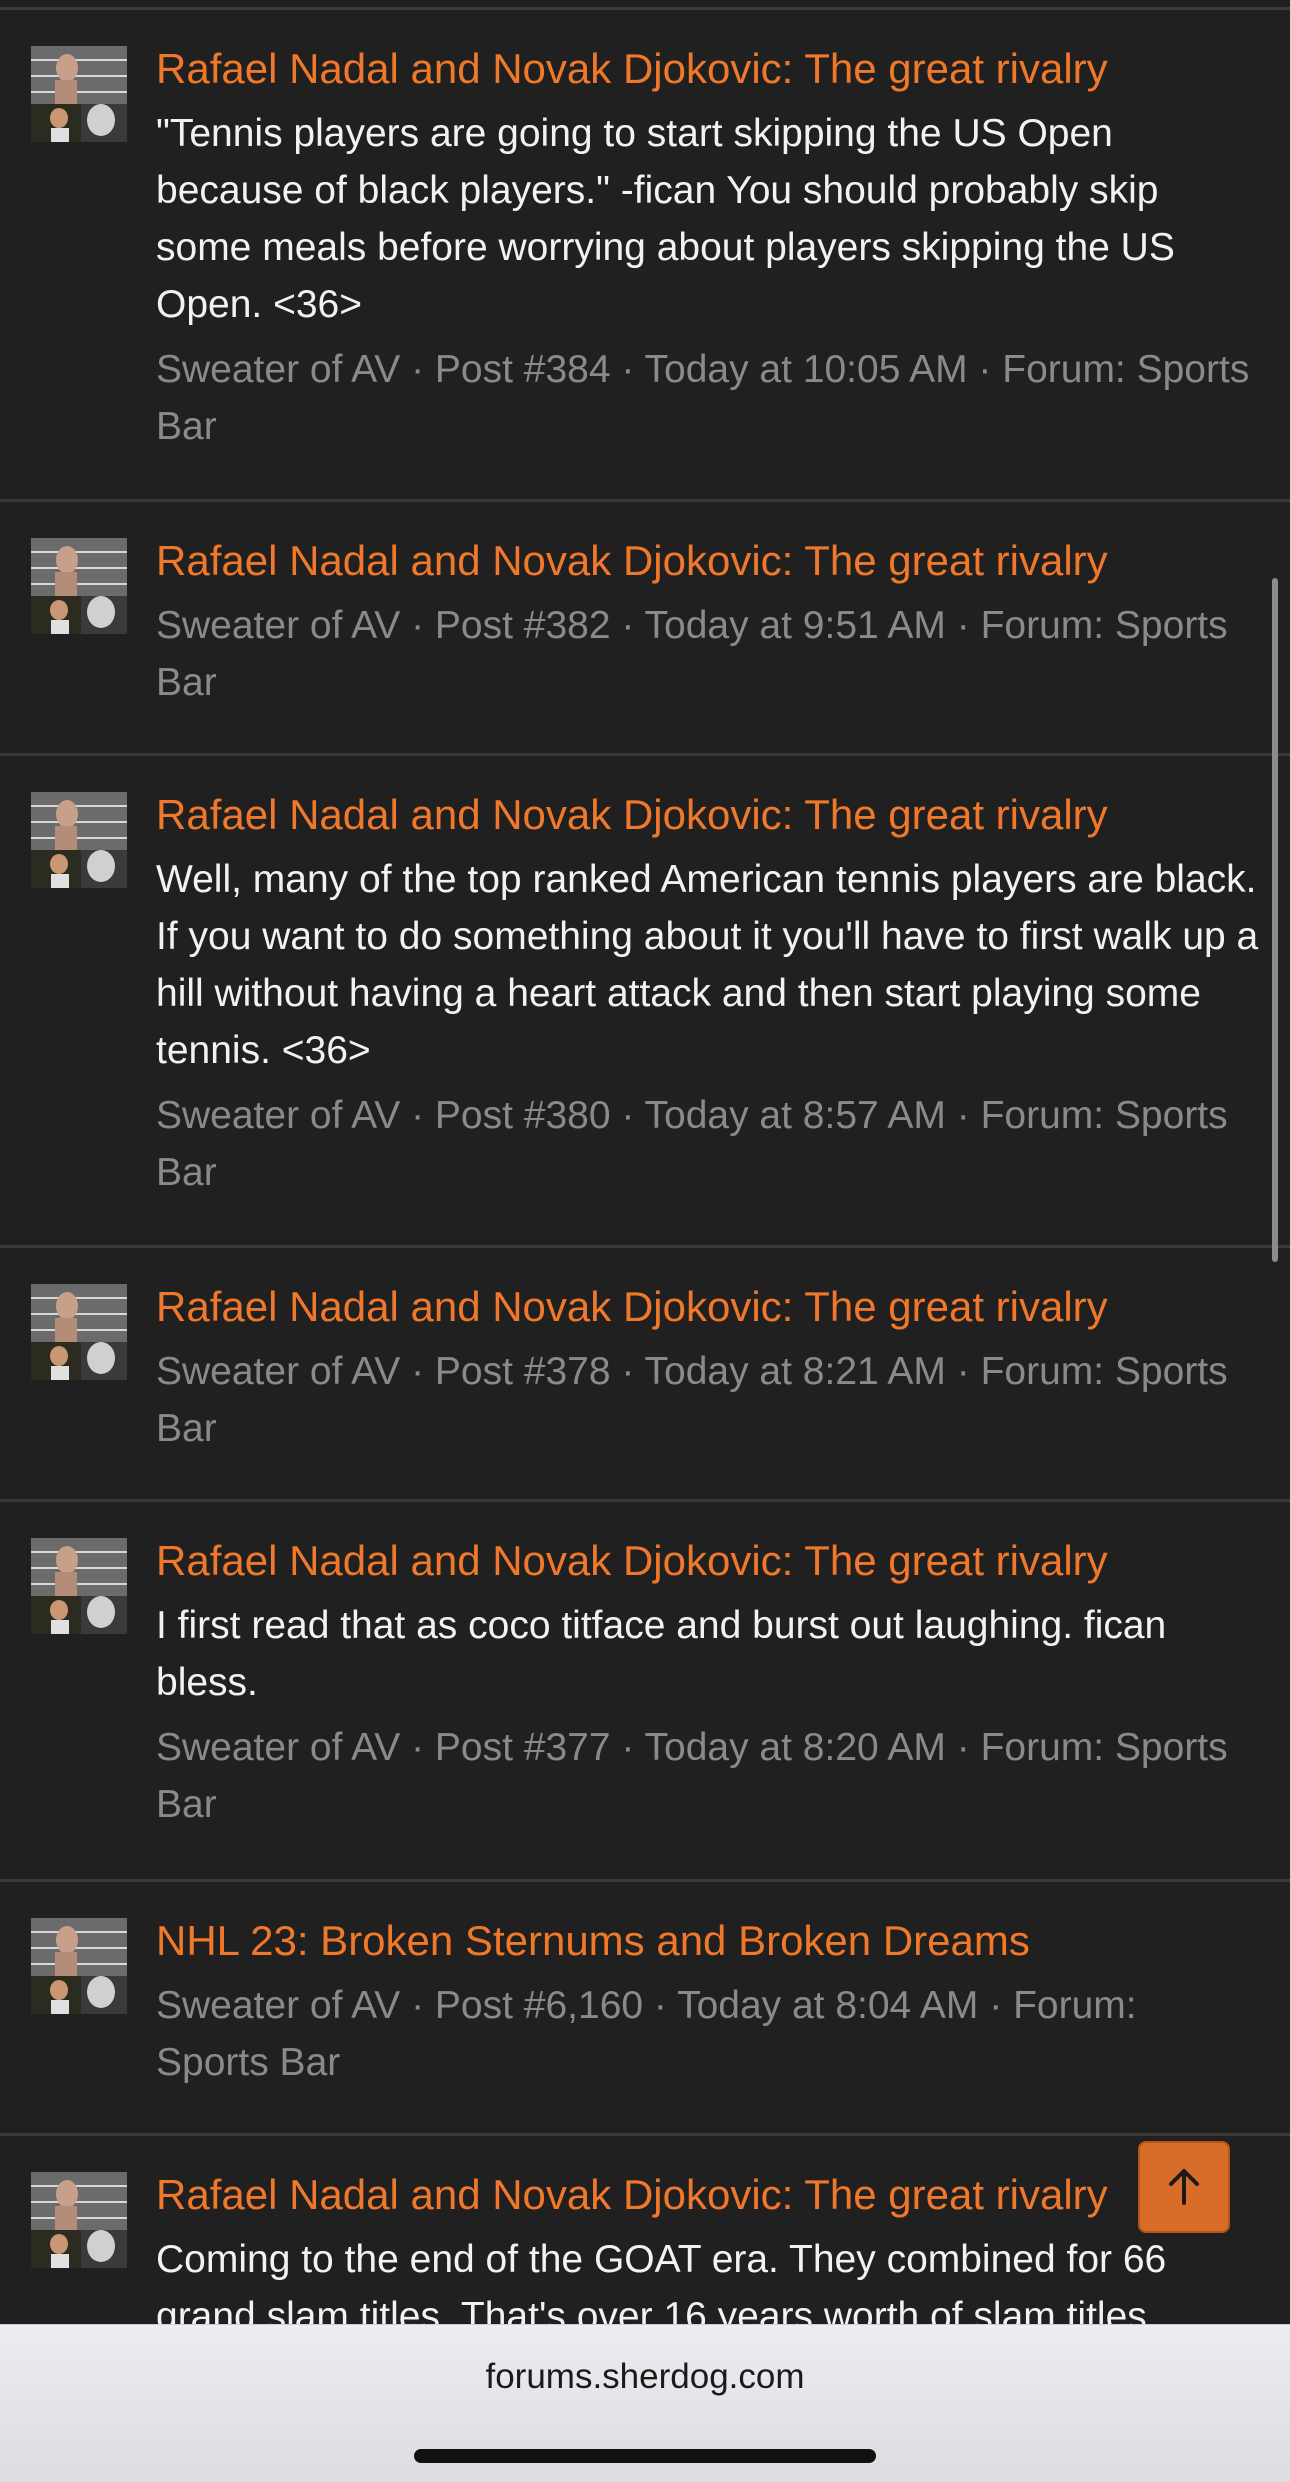 Image resolution: width=1290 pixels, height=2482 pixels. I want to click on post-time: Today at 10:05 AM, so click(806, 369).